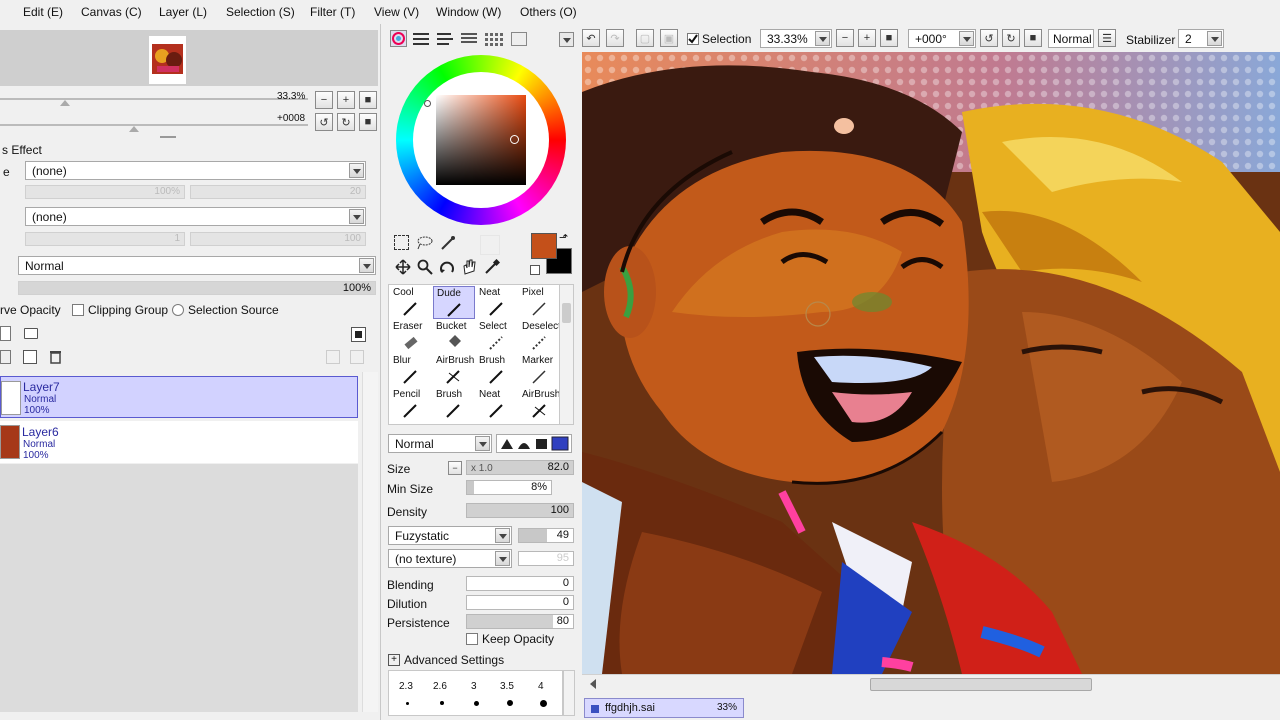 The width and height of the screenshot is (1280, 720). Describe the element at coordinates (440, 686) in the screenshot. I see `size-preset-label: 2.6` at that location.